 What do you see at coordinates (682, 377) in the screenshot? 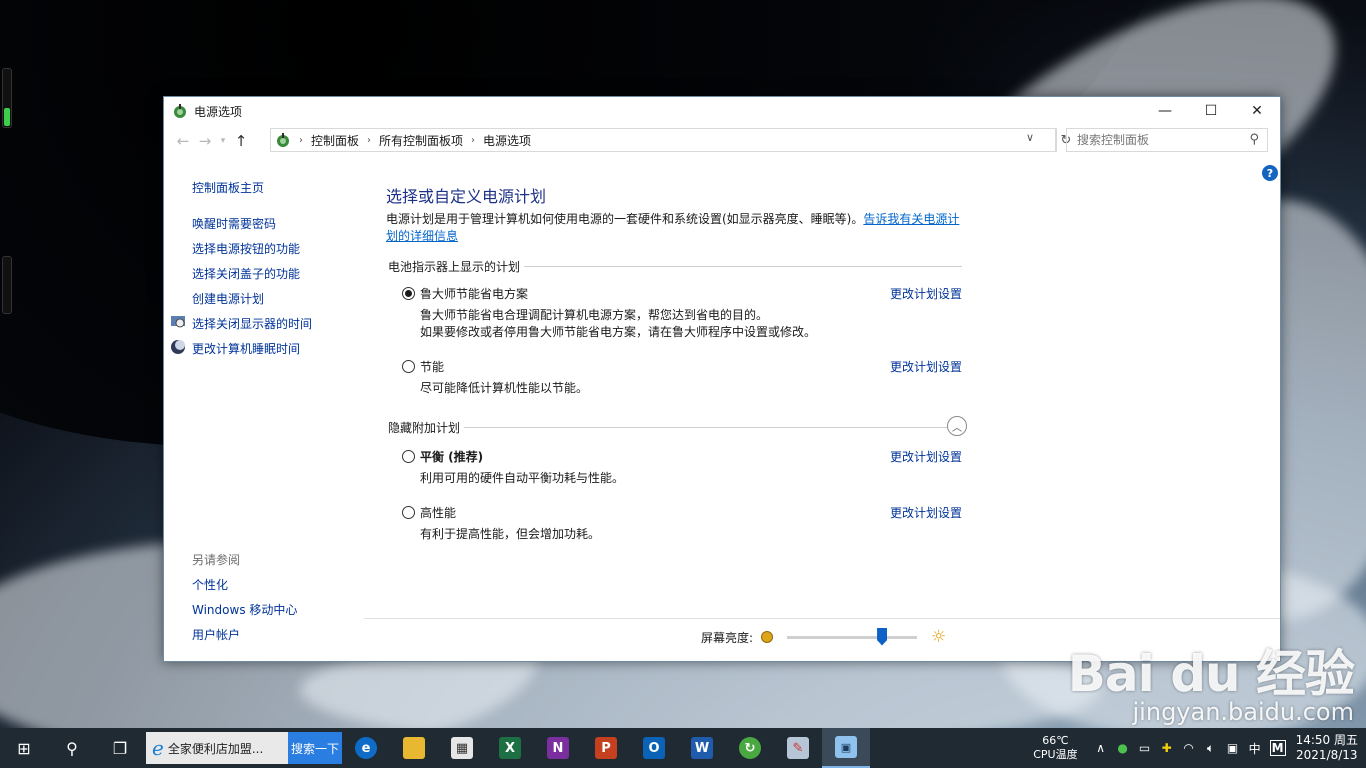
I see `plan-power-saver: 节能 更改计划设置 尽可能降低计算机性能以节能。` at bounding box center [682, 377].